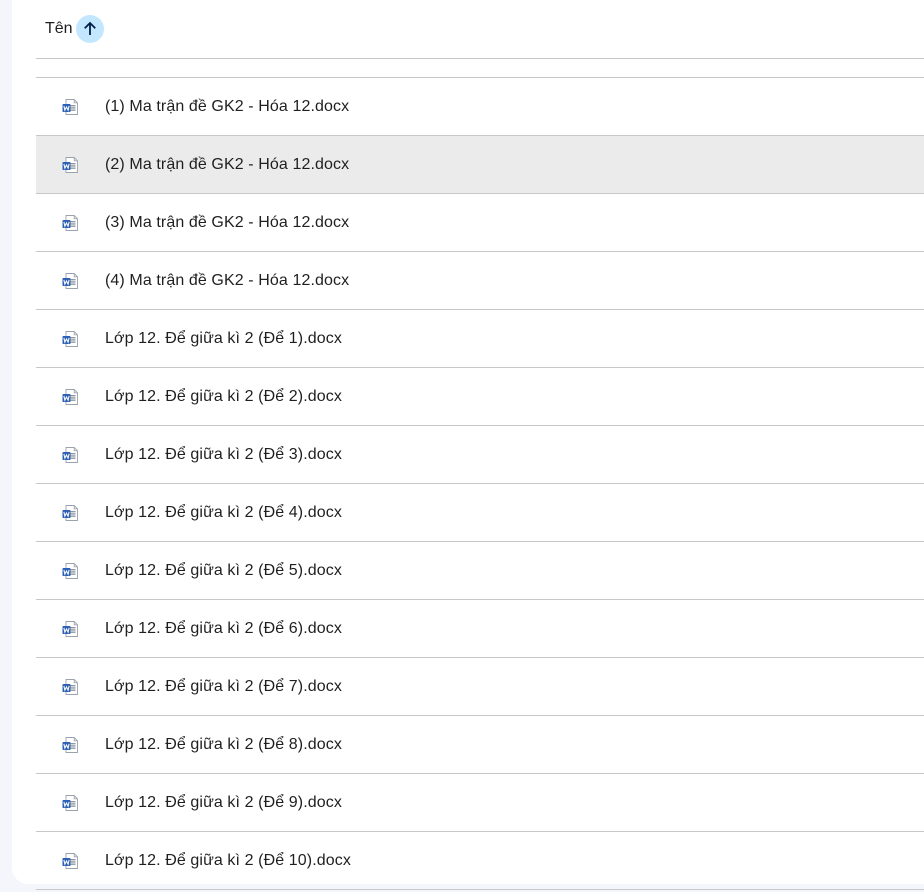 The height and width of the screenshot is (892, 924). I want to click on file-row: (2) Ma trận đề GK2 - Hóa 12.docx, so click(480, 165).